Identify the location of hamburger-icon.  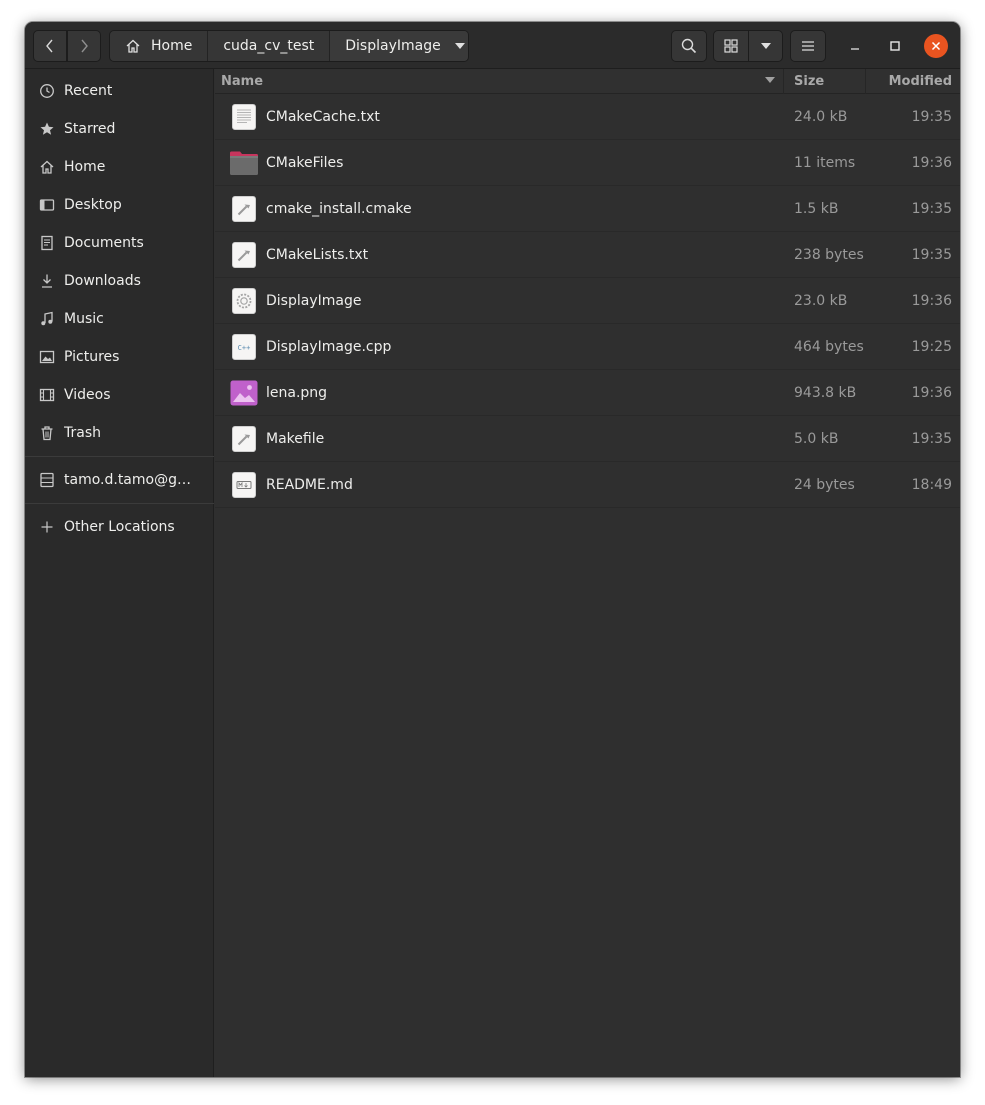
(808, 46).